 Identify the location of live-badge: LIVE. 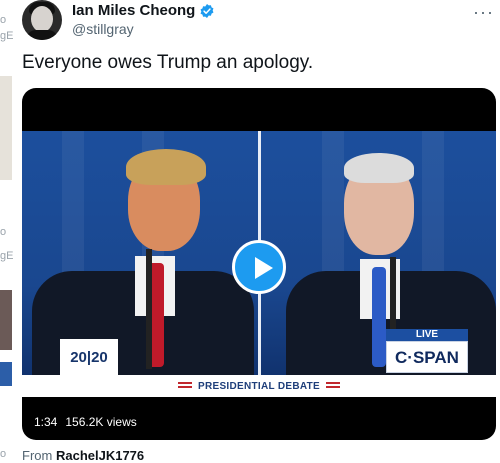
(427, 335).